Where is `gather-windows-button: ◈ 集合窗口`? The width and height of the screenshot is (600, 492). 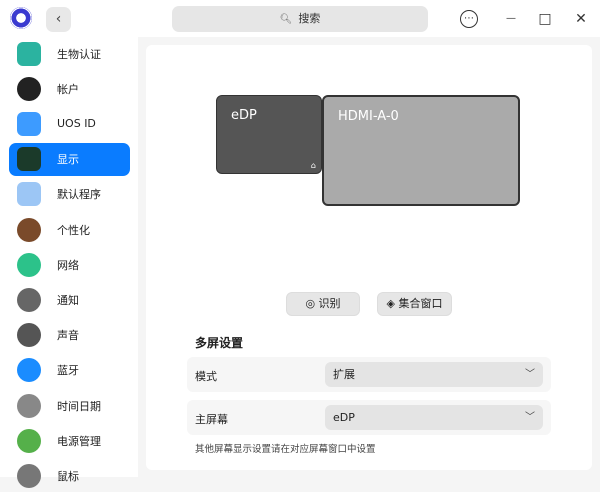
gather-windows-button: ◈ 集合窗口 is located at coordinates (414, 304).